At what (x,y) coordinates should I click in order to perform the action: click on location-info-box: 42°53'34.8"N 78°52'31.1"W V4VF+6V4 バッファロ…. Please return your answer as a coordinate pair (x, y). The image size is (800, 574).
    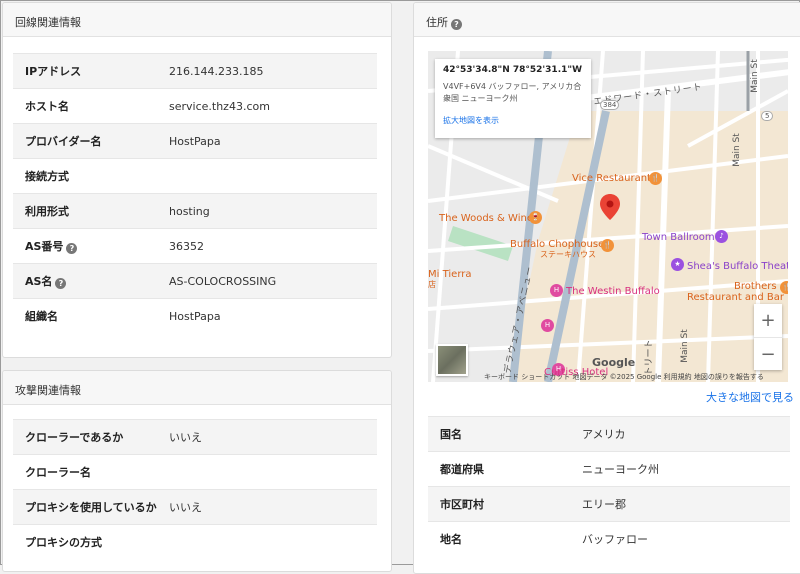
    Looking at the image, I should click on (513, 98).